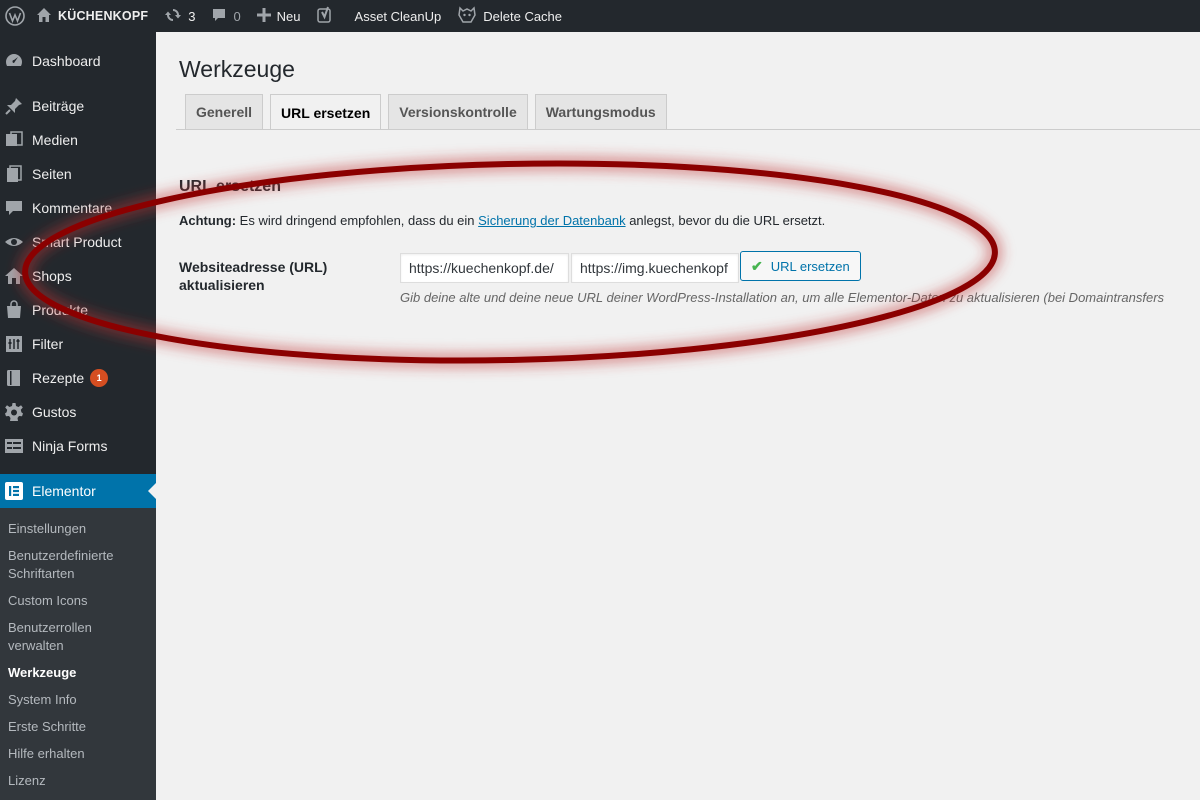  What do you see at coordinates (600, 111) in the screenshot?
I see `tab-wartungsmodus: Wartungsmodus` at bounding box center [600, 111].